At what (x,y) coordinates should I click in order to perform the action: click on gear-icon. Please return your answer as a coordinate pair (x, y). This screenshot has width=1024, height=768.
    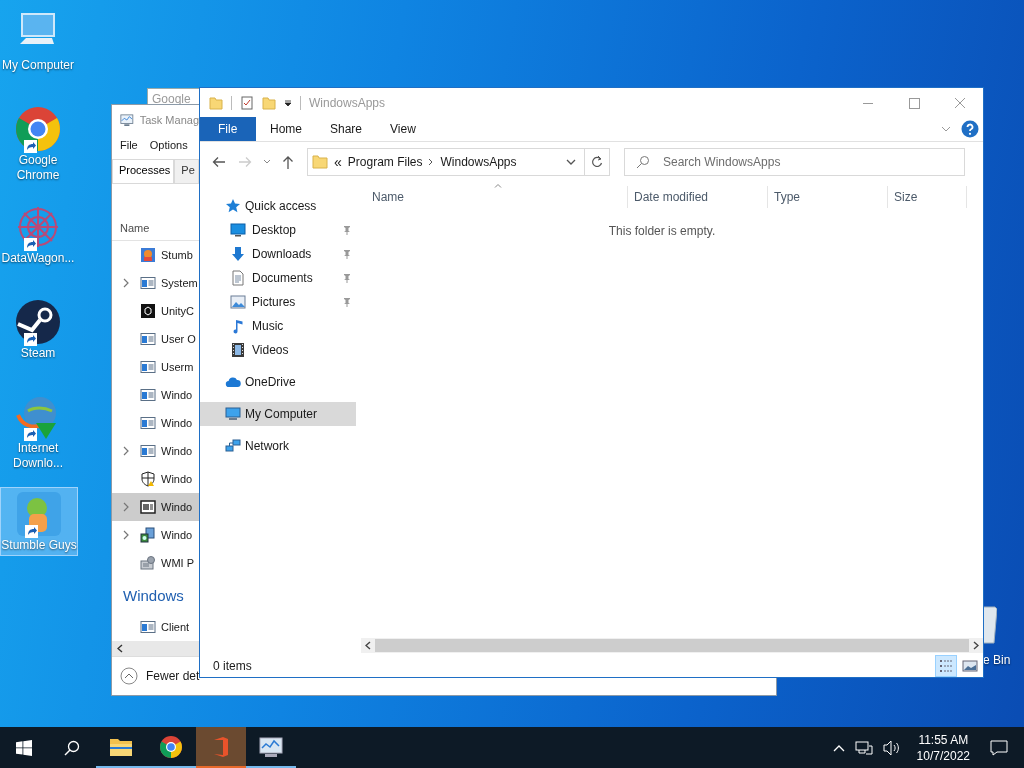
    Looking at the image, I should click on (148, 563).